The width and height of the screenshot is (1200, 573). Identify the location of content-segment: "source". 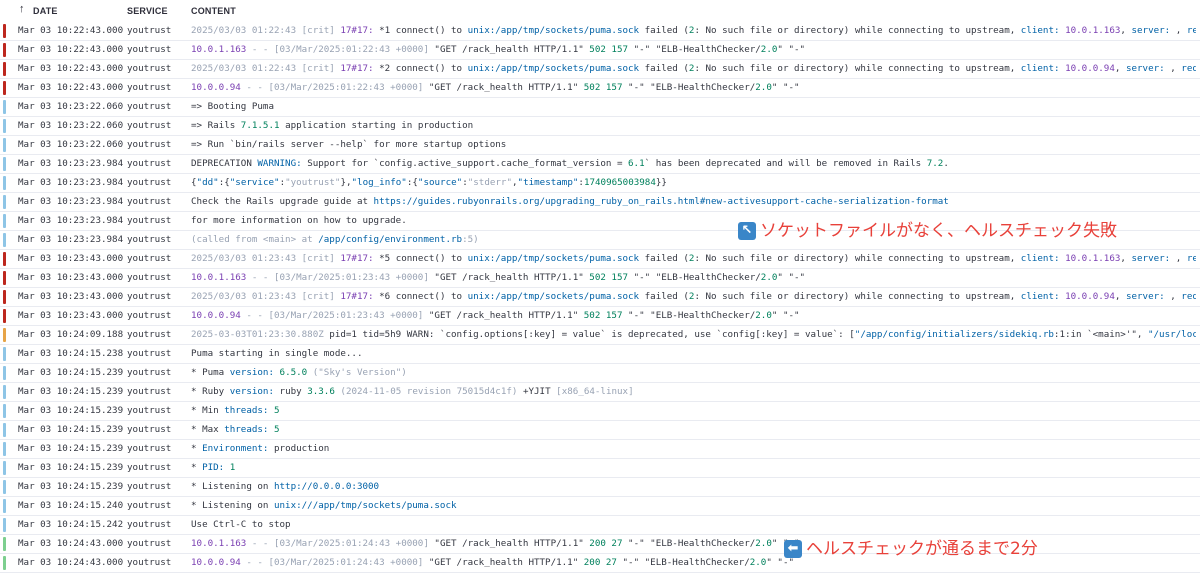
(440, 182).